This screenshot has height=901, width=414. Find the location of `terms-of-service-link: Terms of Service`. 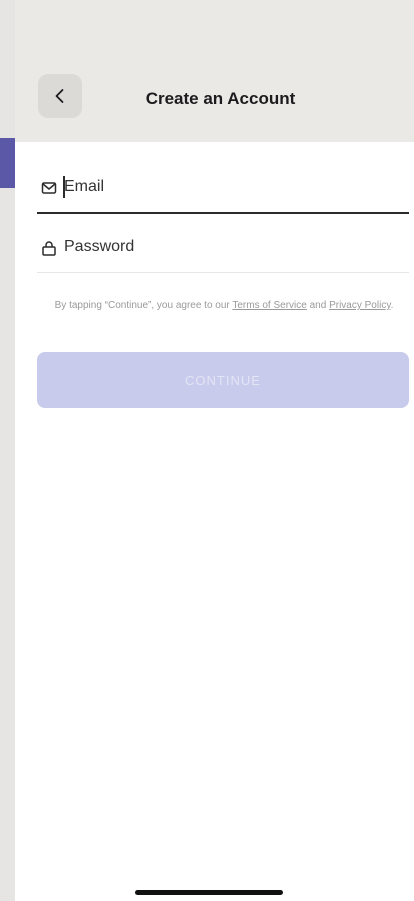

terms-of-service-link: Terms of Service is located at coordinates (269, 305).